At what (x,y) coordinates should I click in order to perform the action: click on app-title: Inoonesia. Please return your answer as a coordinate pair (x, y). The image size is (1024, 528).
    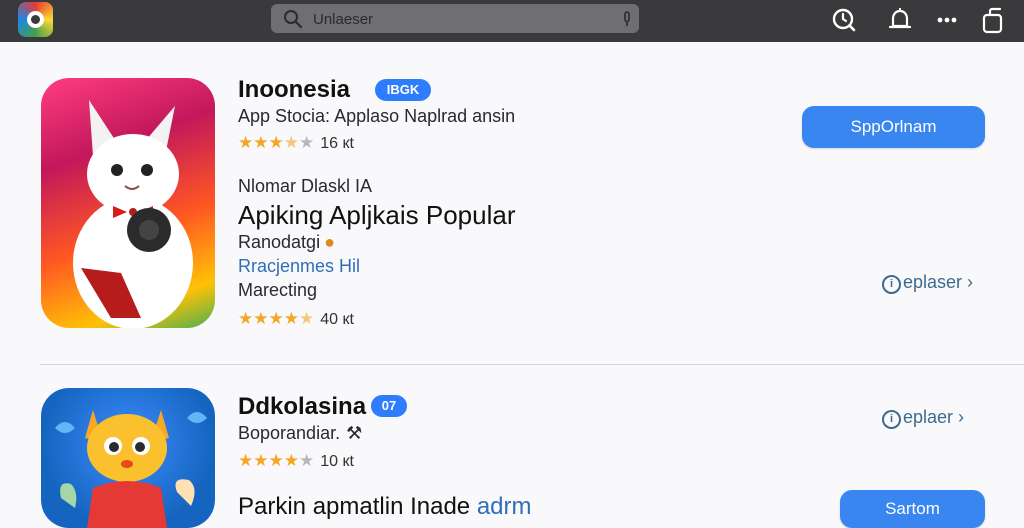
    Looking at the image, I should click on (294, 90).